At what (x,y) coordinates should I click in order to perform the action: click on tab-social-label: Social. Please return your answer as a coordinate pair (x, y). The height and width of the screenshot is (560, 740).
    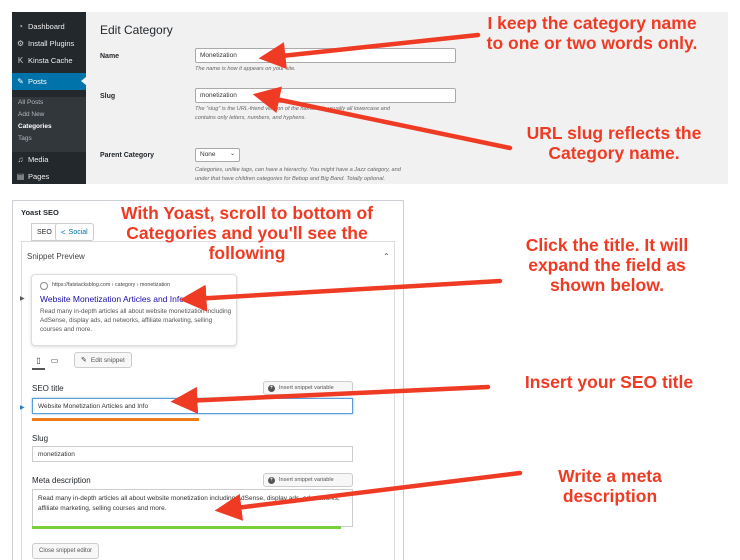
    Looking at the image, I should click on (78, 232).